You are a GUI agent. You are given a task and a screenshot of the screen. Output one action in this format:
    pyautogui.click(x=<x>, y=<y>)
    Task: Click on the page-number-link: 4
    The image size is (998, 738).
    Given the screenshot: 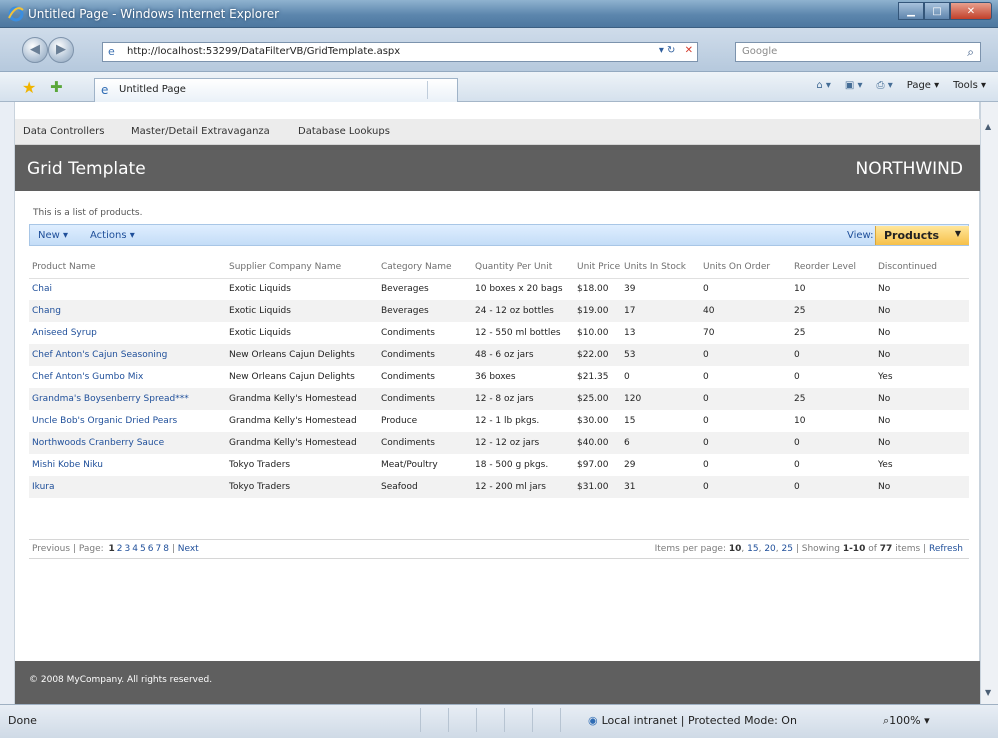 What is the action you would take?
    pyautogui.click(x=135, y=549)
    